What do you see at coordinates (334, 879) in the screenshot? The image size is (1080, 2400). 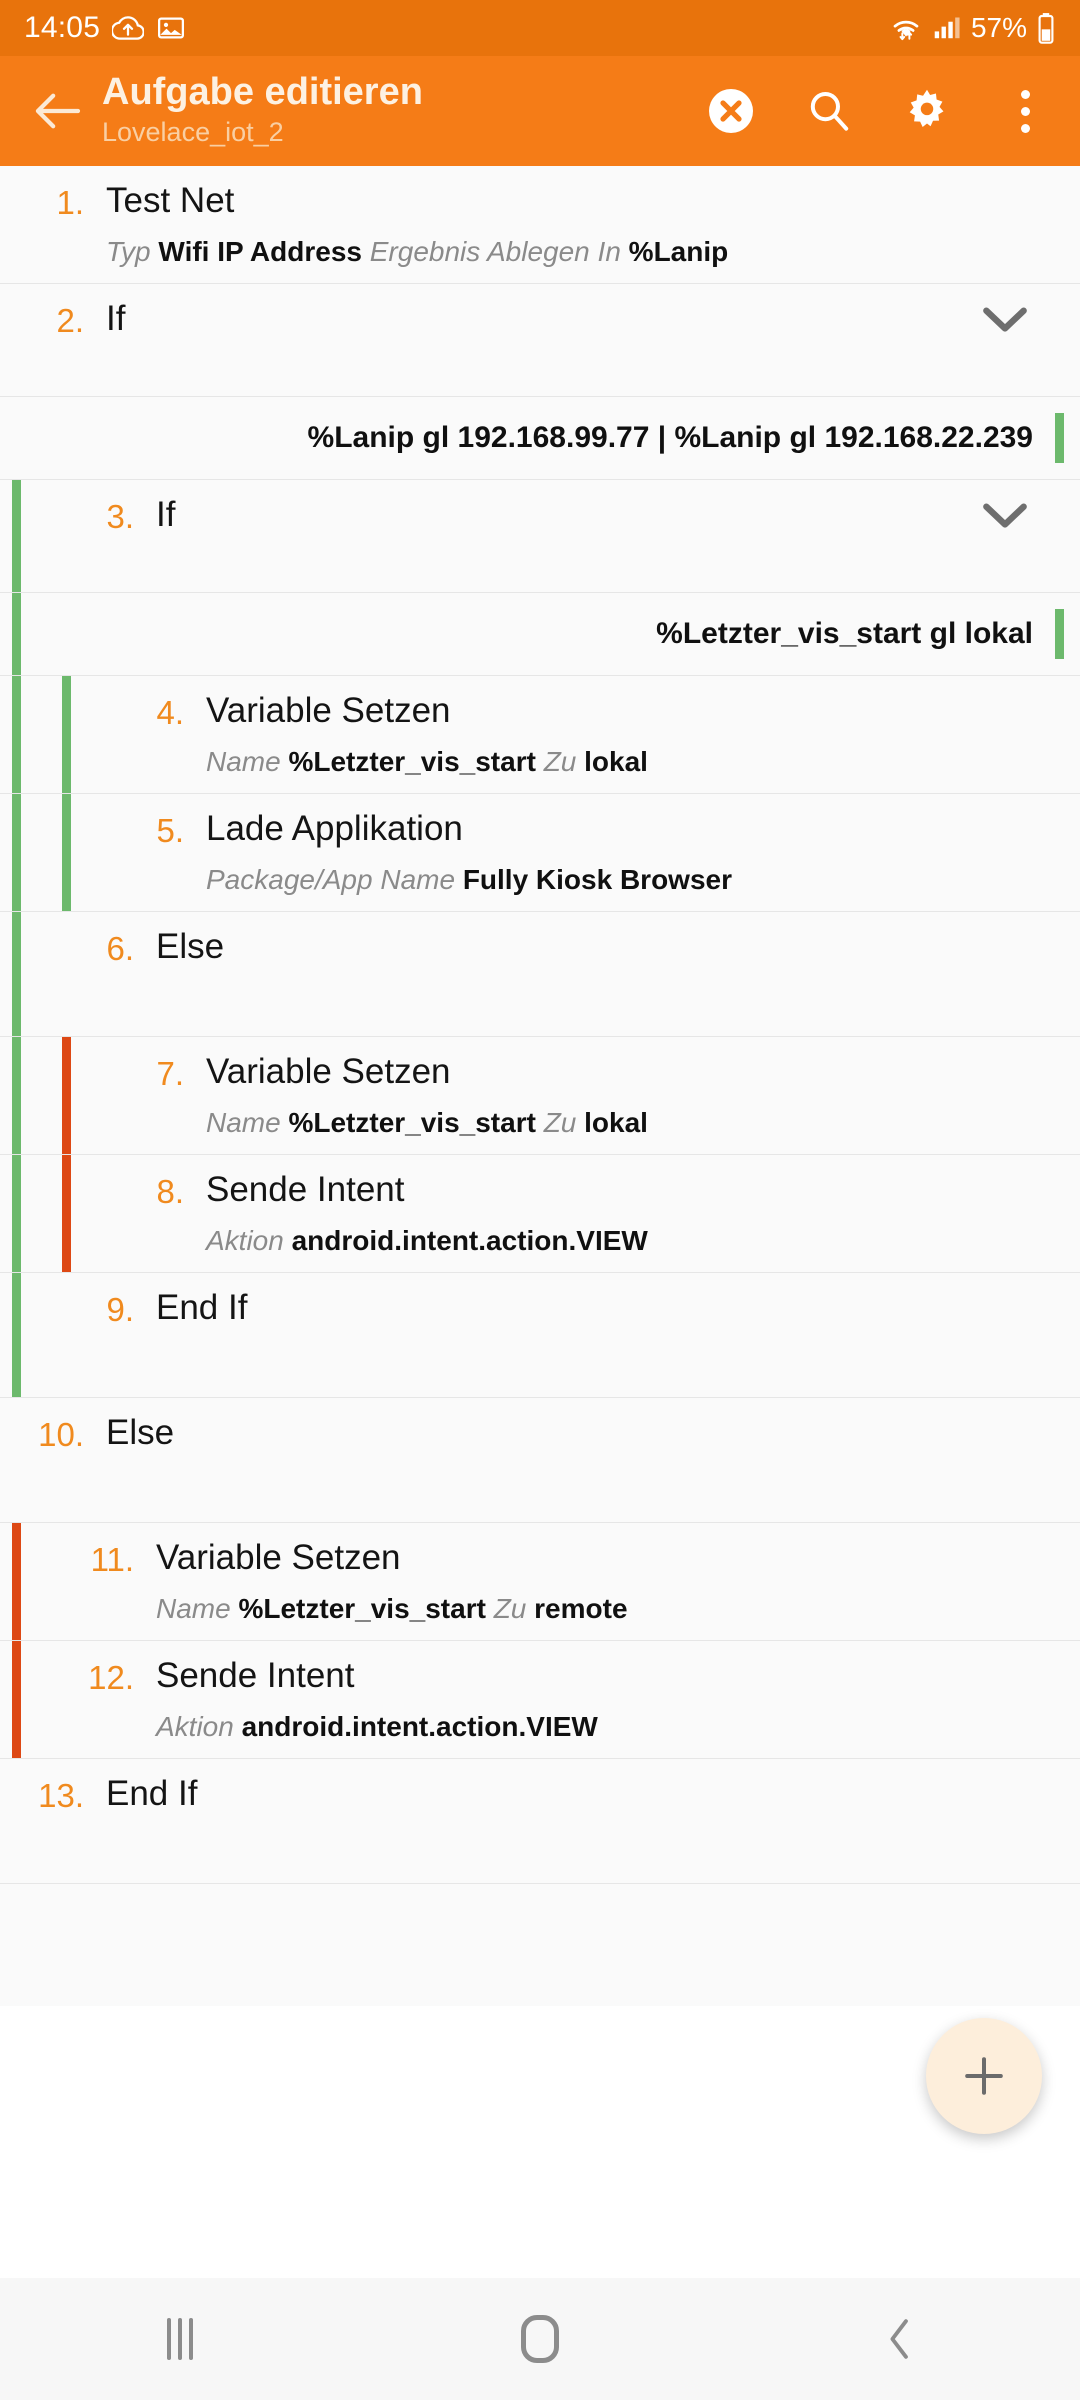 I see `action-detail-label: Package/App Name` at bounding box center [334, 879].